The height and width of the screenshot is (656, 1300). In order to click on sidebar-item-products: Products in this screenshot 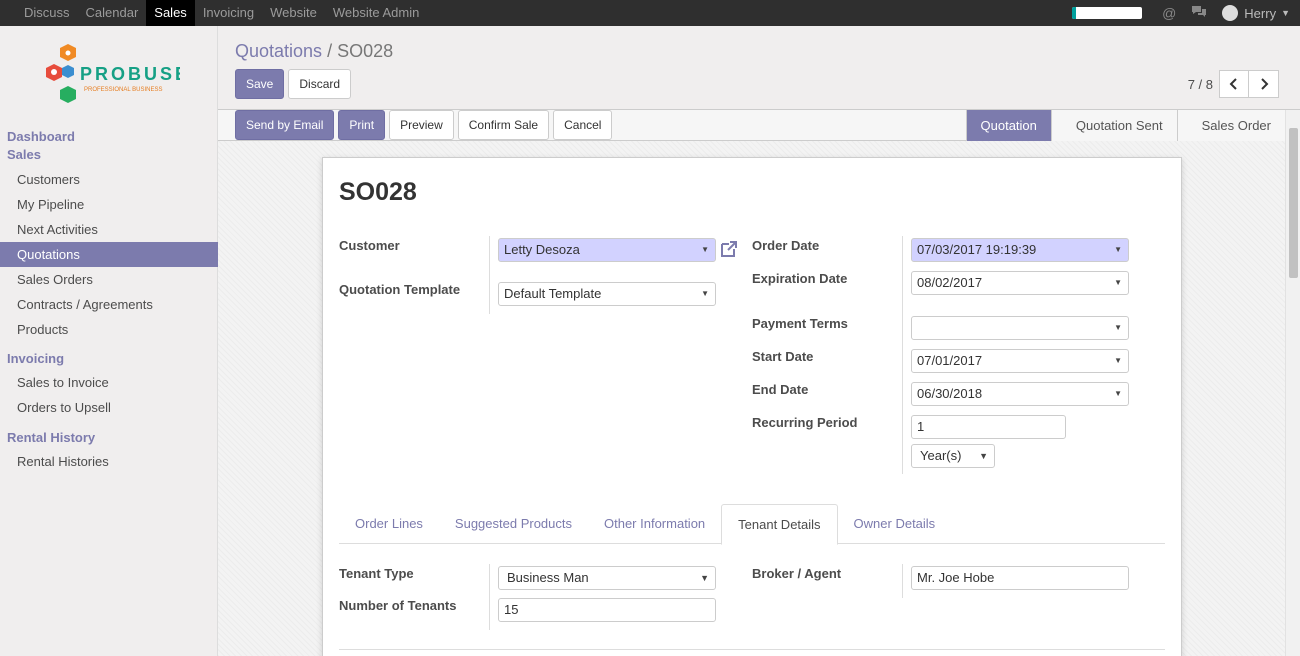, I will do `click(109, 329)`.